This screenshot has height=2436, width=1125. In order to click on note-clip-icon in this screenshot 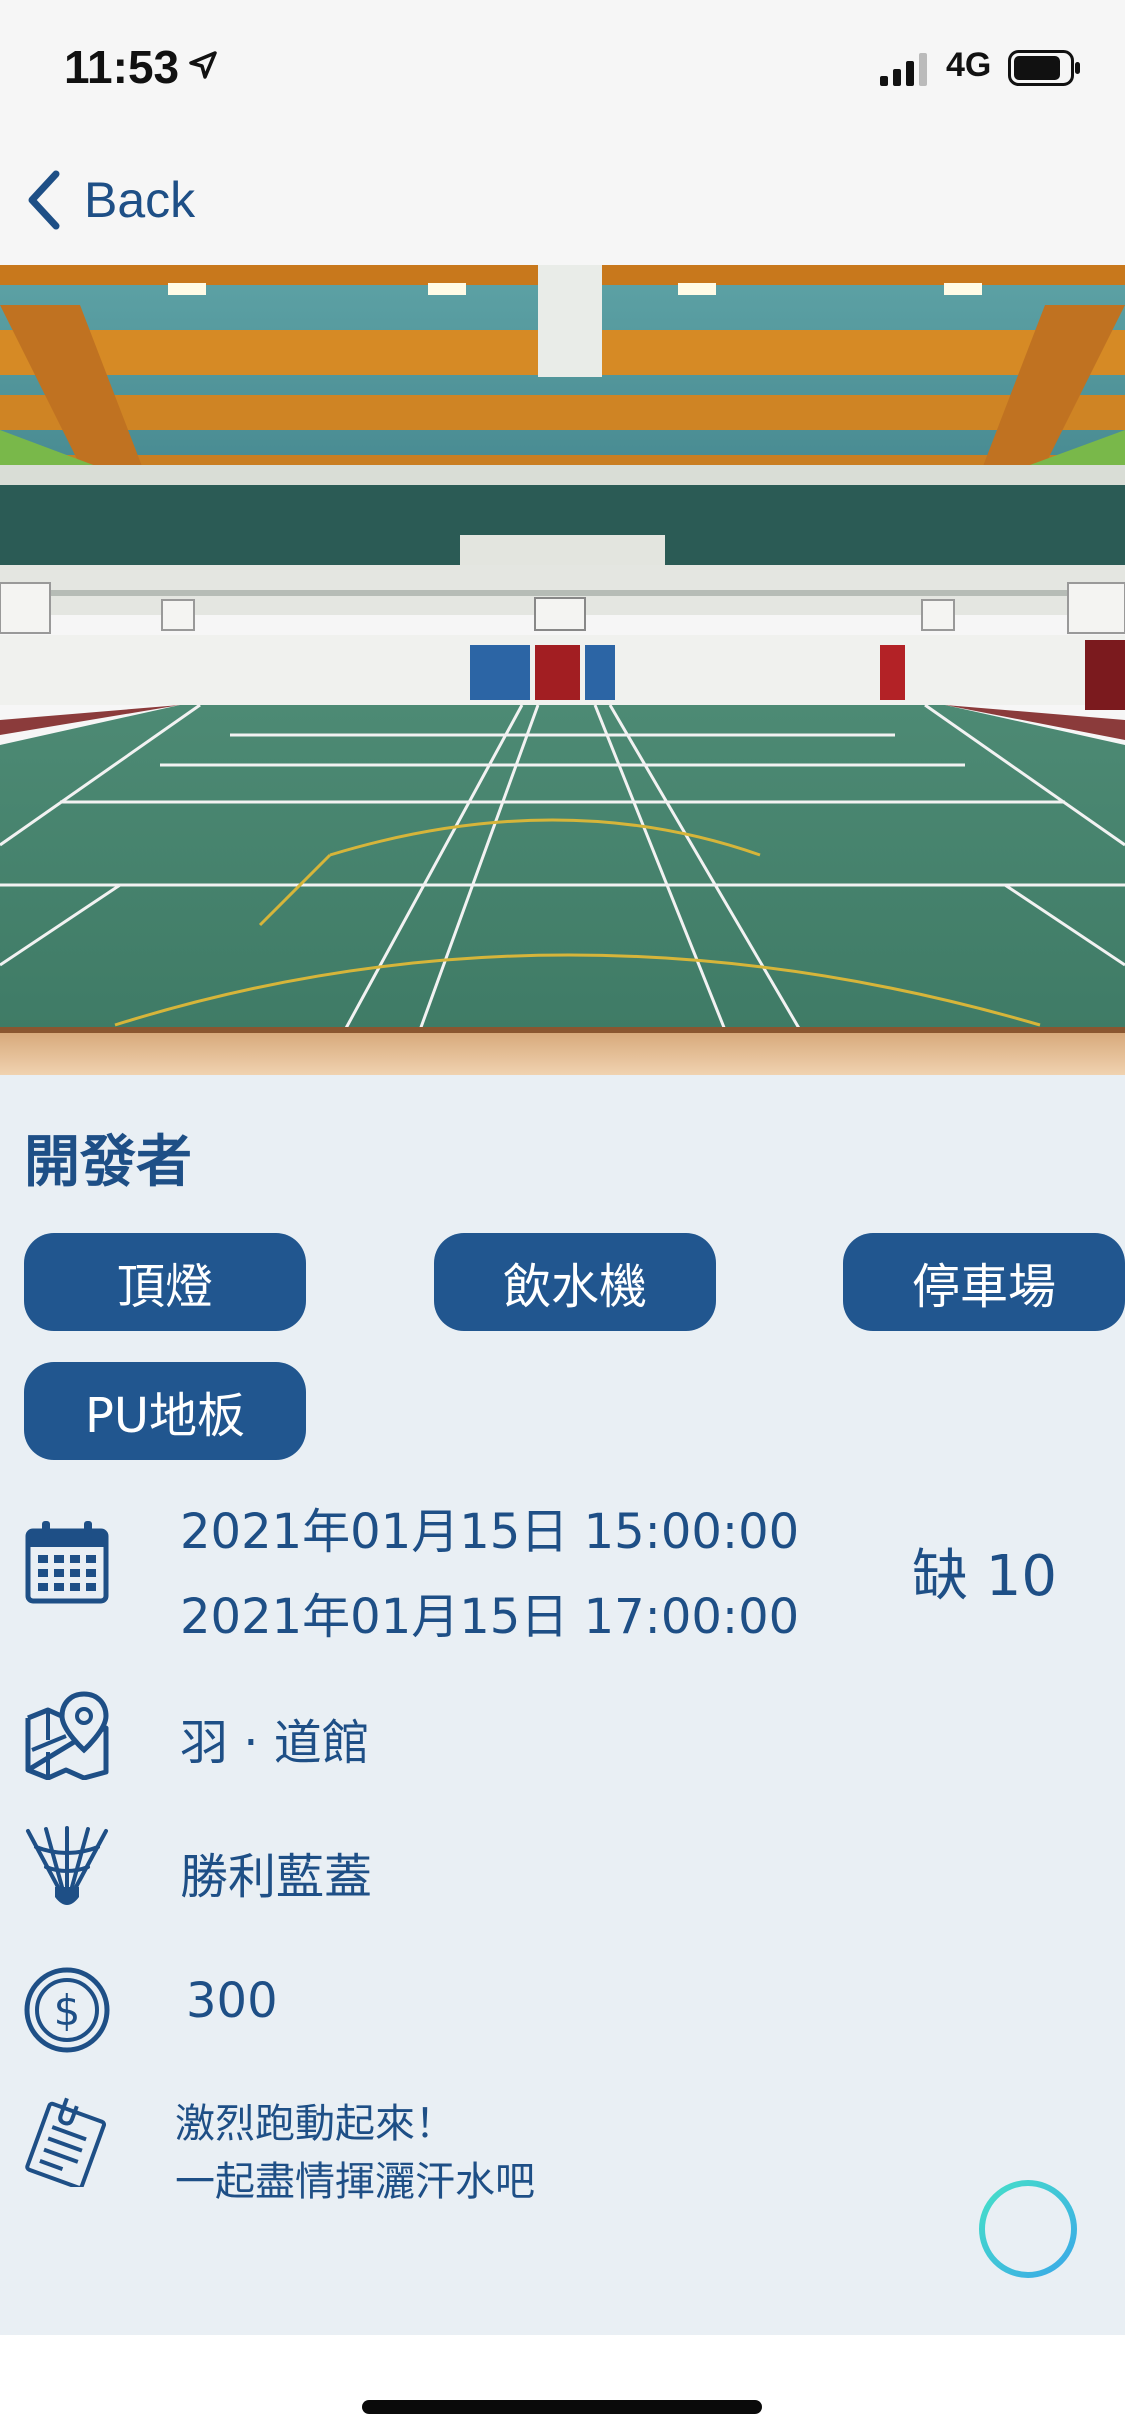, I will do `click(66, 2142)`.